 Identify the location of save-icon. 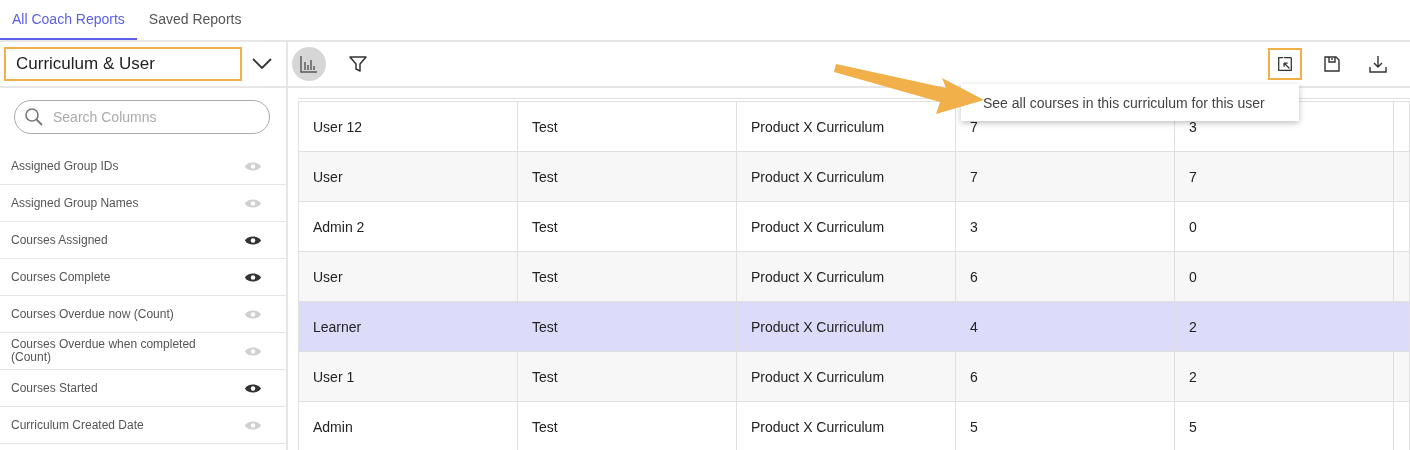
(1332, 64).